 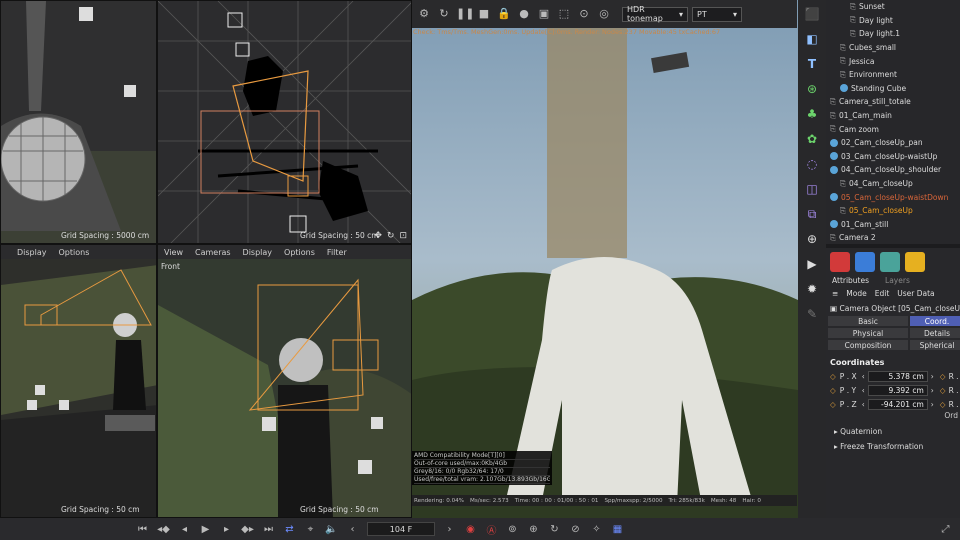 I want to click on pause-icon: ❚❚, so click(x=465, y=14).